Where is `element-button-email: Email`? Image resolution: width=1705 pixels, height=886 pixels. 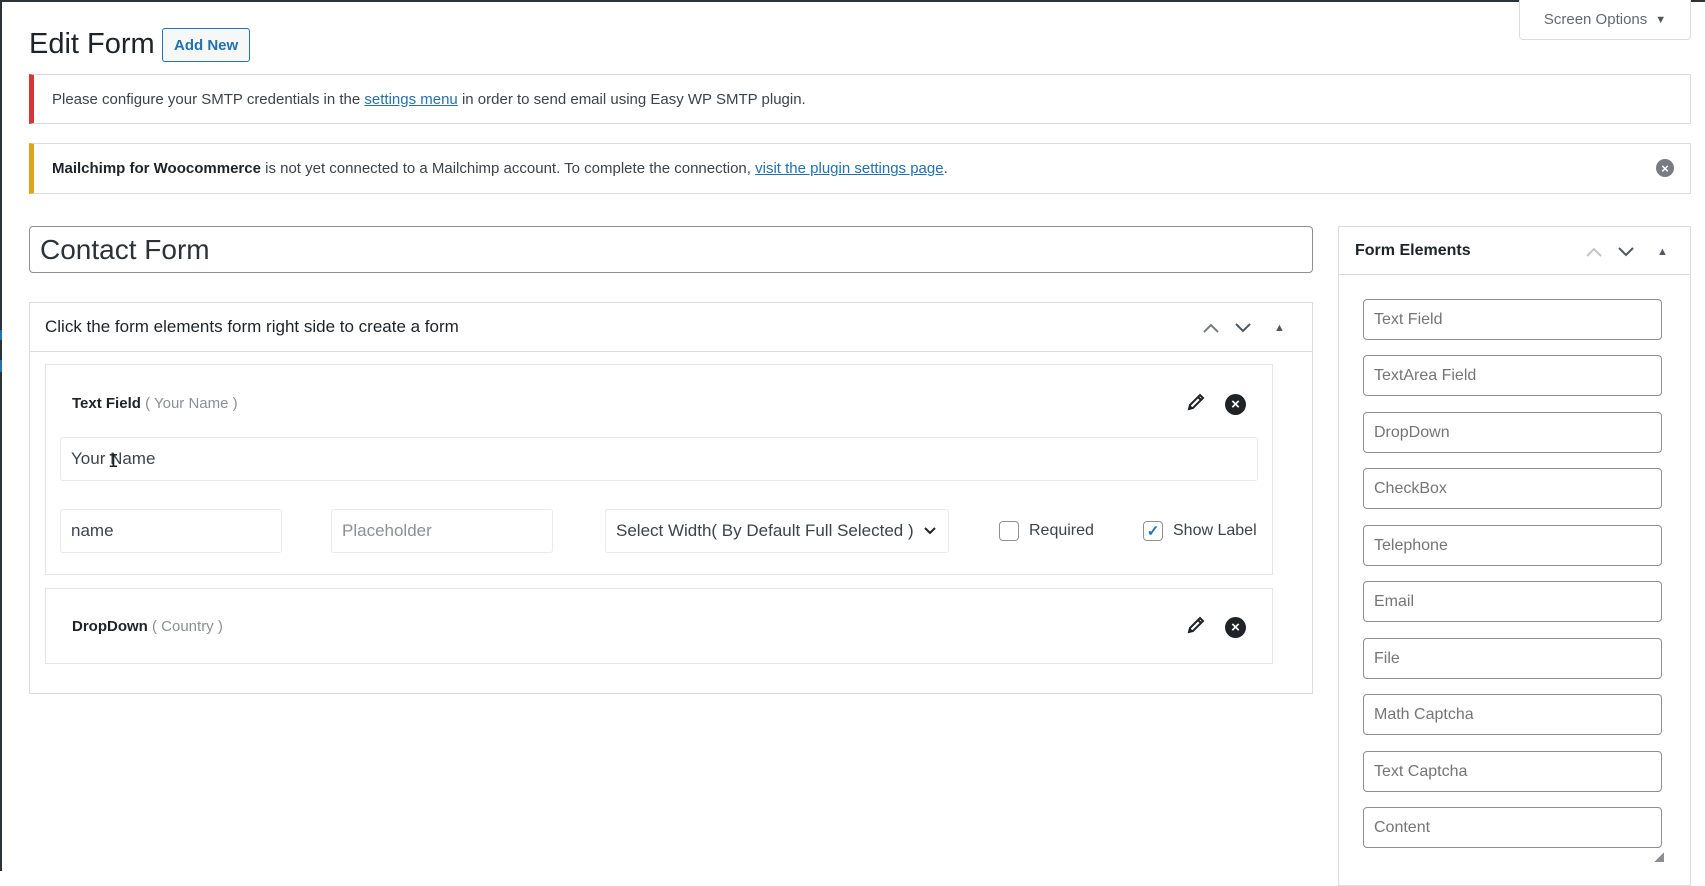 element-button-email: Email is located at coordinates (1512, 601).